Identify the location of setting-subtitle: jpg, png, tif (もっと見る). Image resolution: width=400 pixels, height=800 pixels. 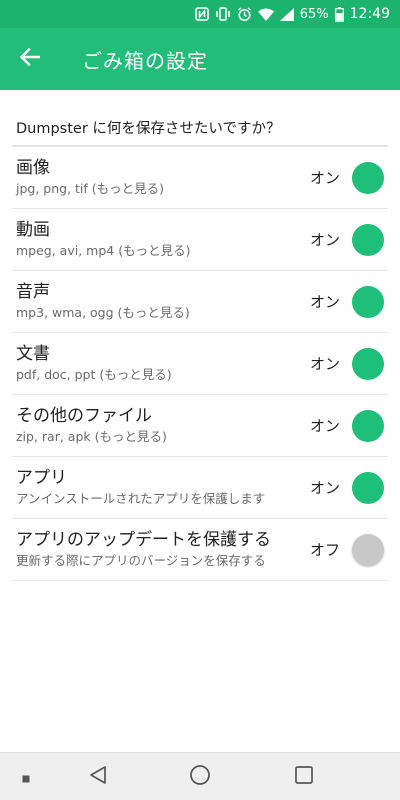
(163, 189).